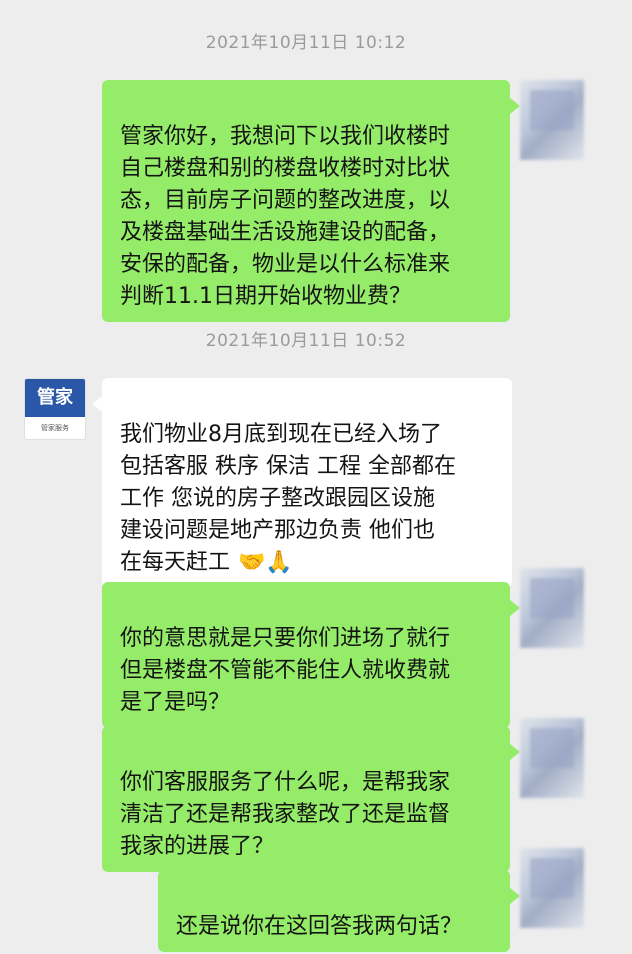  Describe the element at coordinates (55, 428) in the screenshot. I see `avatar-sublabel: 管家服务` at that location.